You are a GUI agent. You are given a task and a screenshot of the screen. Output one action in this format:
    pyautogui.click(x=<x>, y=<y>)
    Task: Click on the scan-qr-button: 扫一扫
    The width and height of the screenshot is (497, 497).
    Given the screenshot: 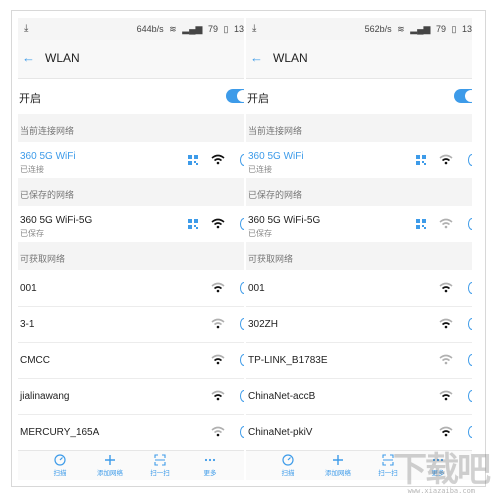 What is the action you would take?
    pyautogui.click(x=160, y=465)
    